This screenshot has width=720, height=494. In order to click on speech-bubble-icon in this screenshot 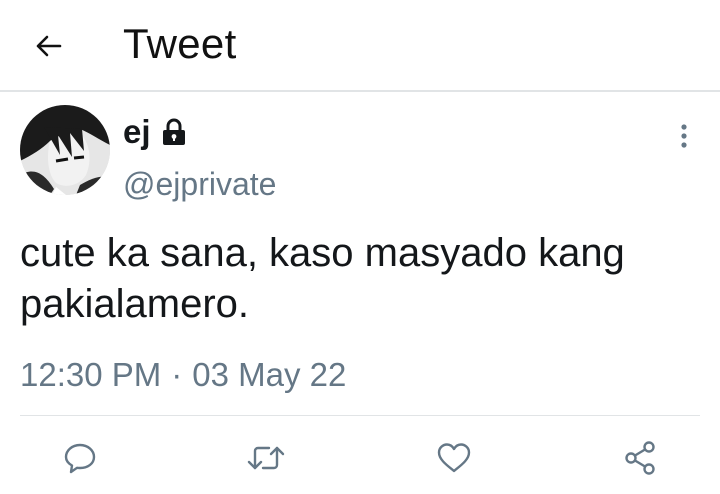, I will do `click(80, 458)`.